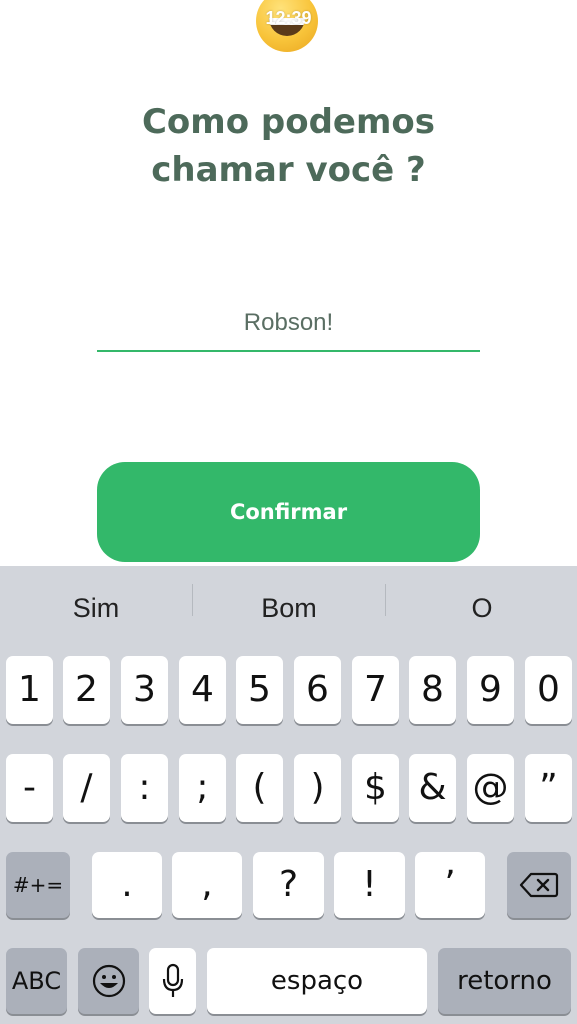 The width and height of the screenshot is (577, 1024). Describe the element at coordinates (317, 788) in the screenshot. I see `key-close-paren: )` at that location.